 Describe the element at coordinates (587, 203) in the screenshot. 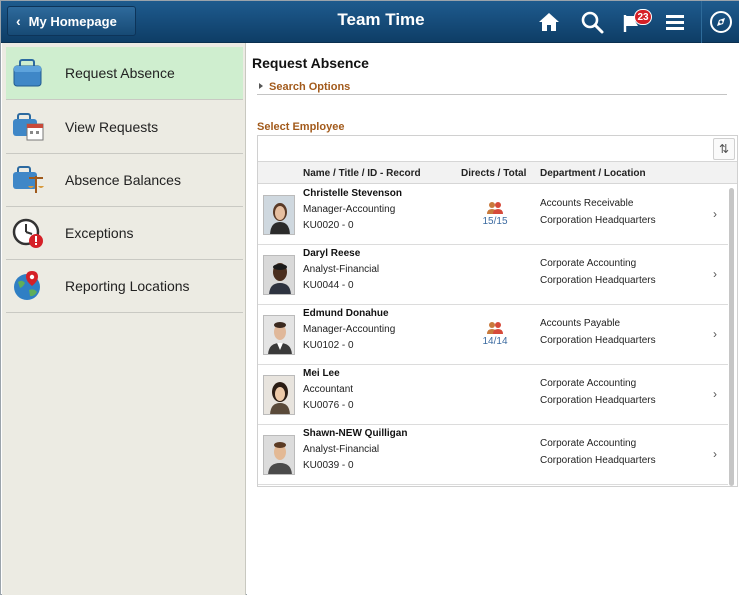

I see `department: Accounts Receivable` at that location.